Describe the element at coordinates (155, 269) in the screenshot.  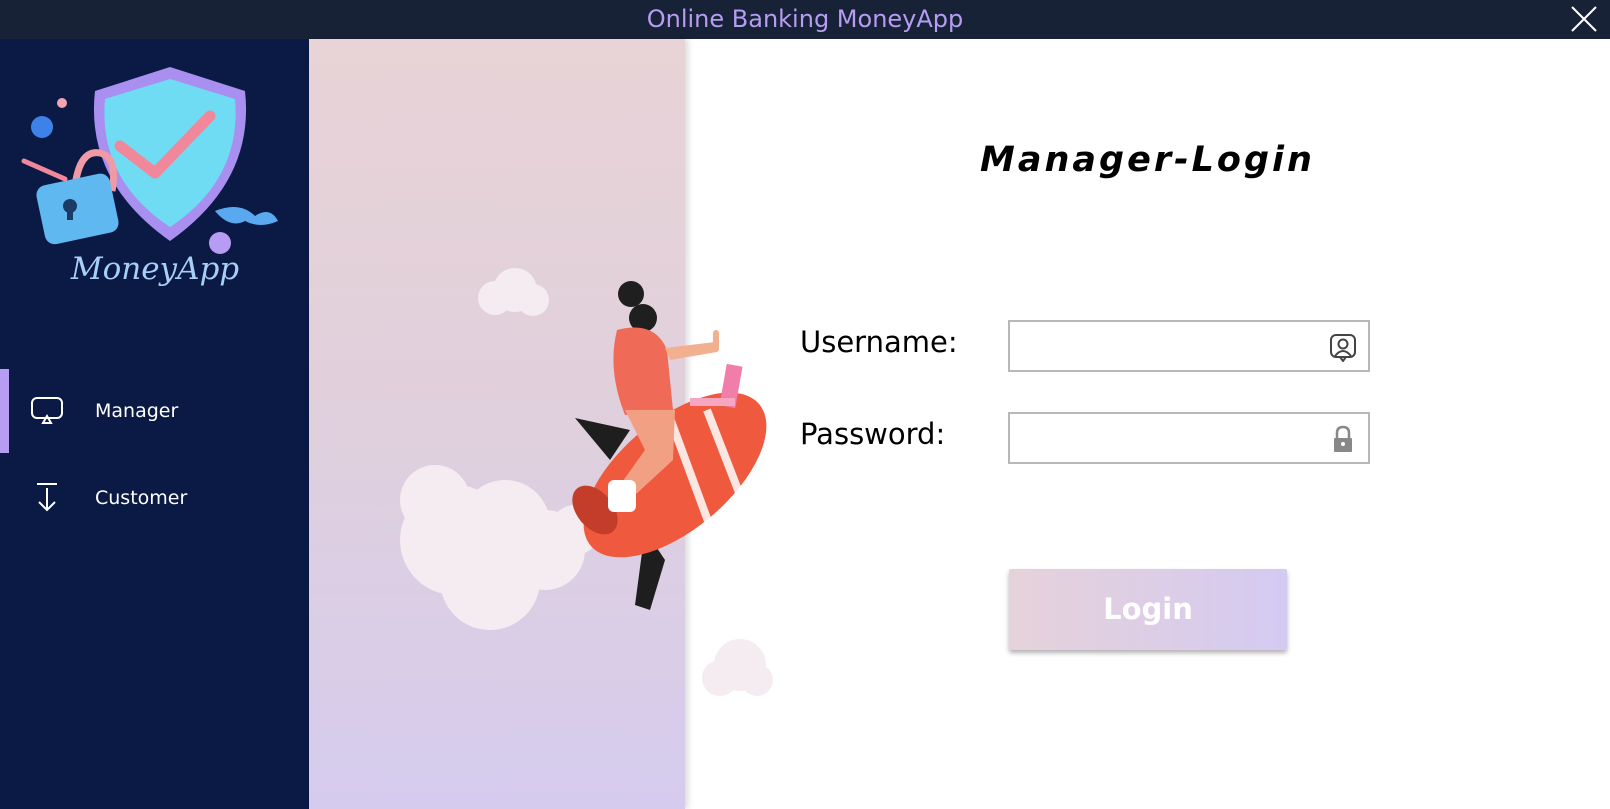
I see `logo-text: MoneyApp` at that location.